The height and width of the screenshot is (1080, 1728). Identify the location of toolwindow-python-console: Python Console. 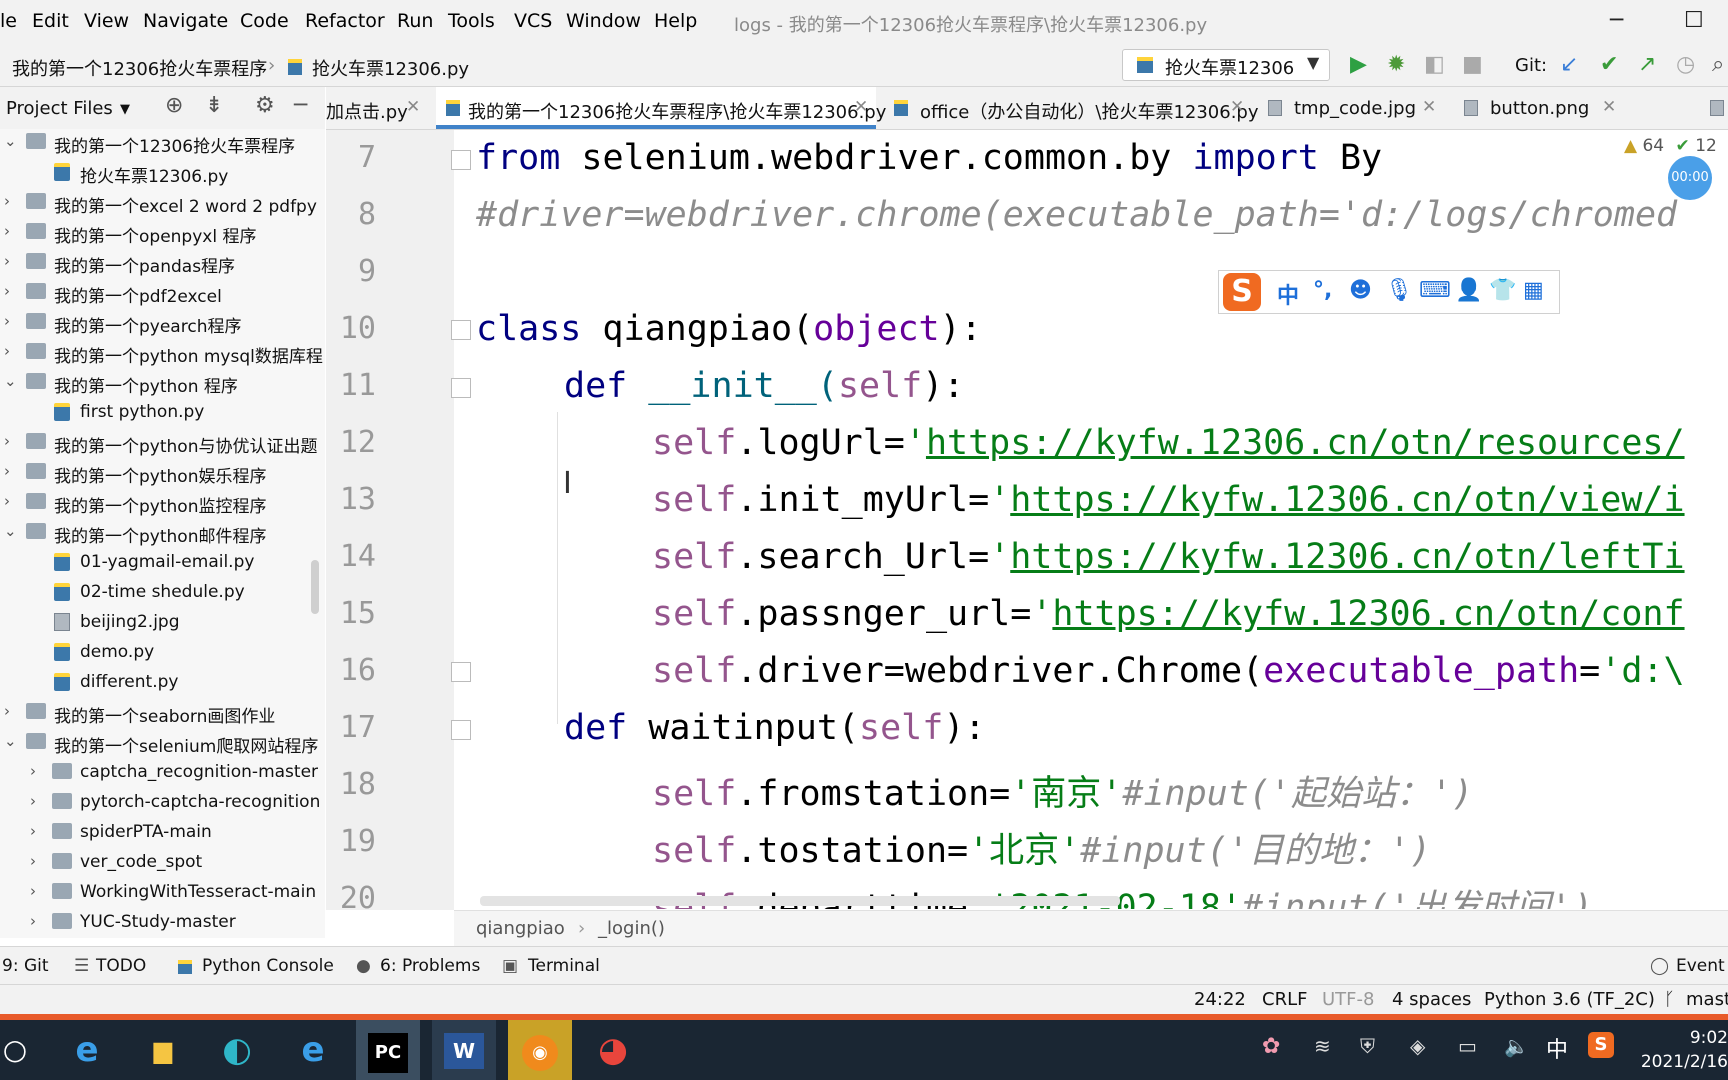
(268, 966).